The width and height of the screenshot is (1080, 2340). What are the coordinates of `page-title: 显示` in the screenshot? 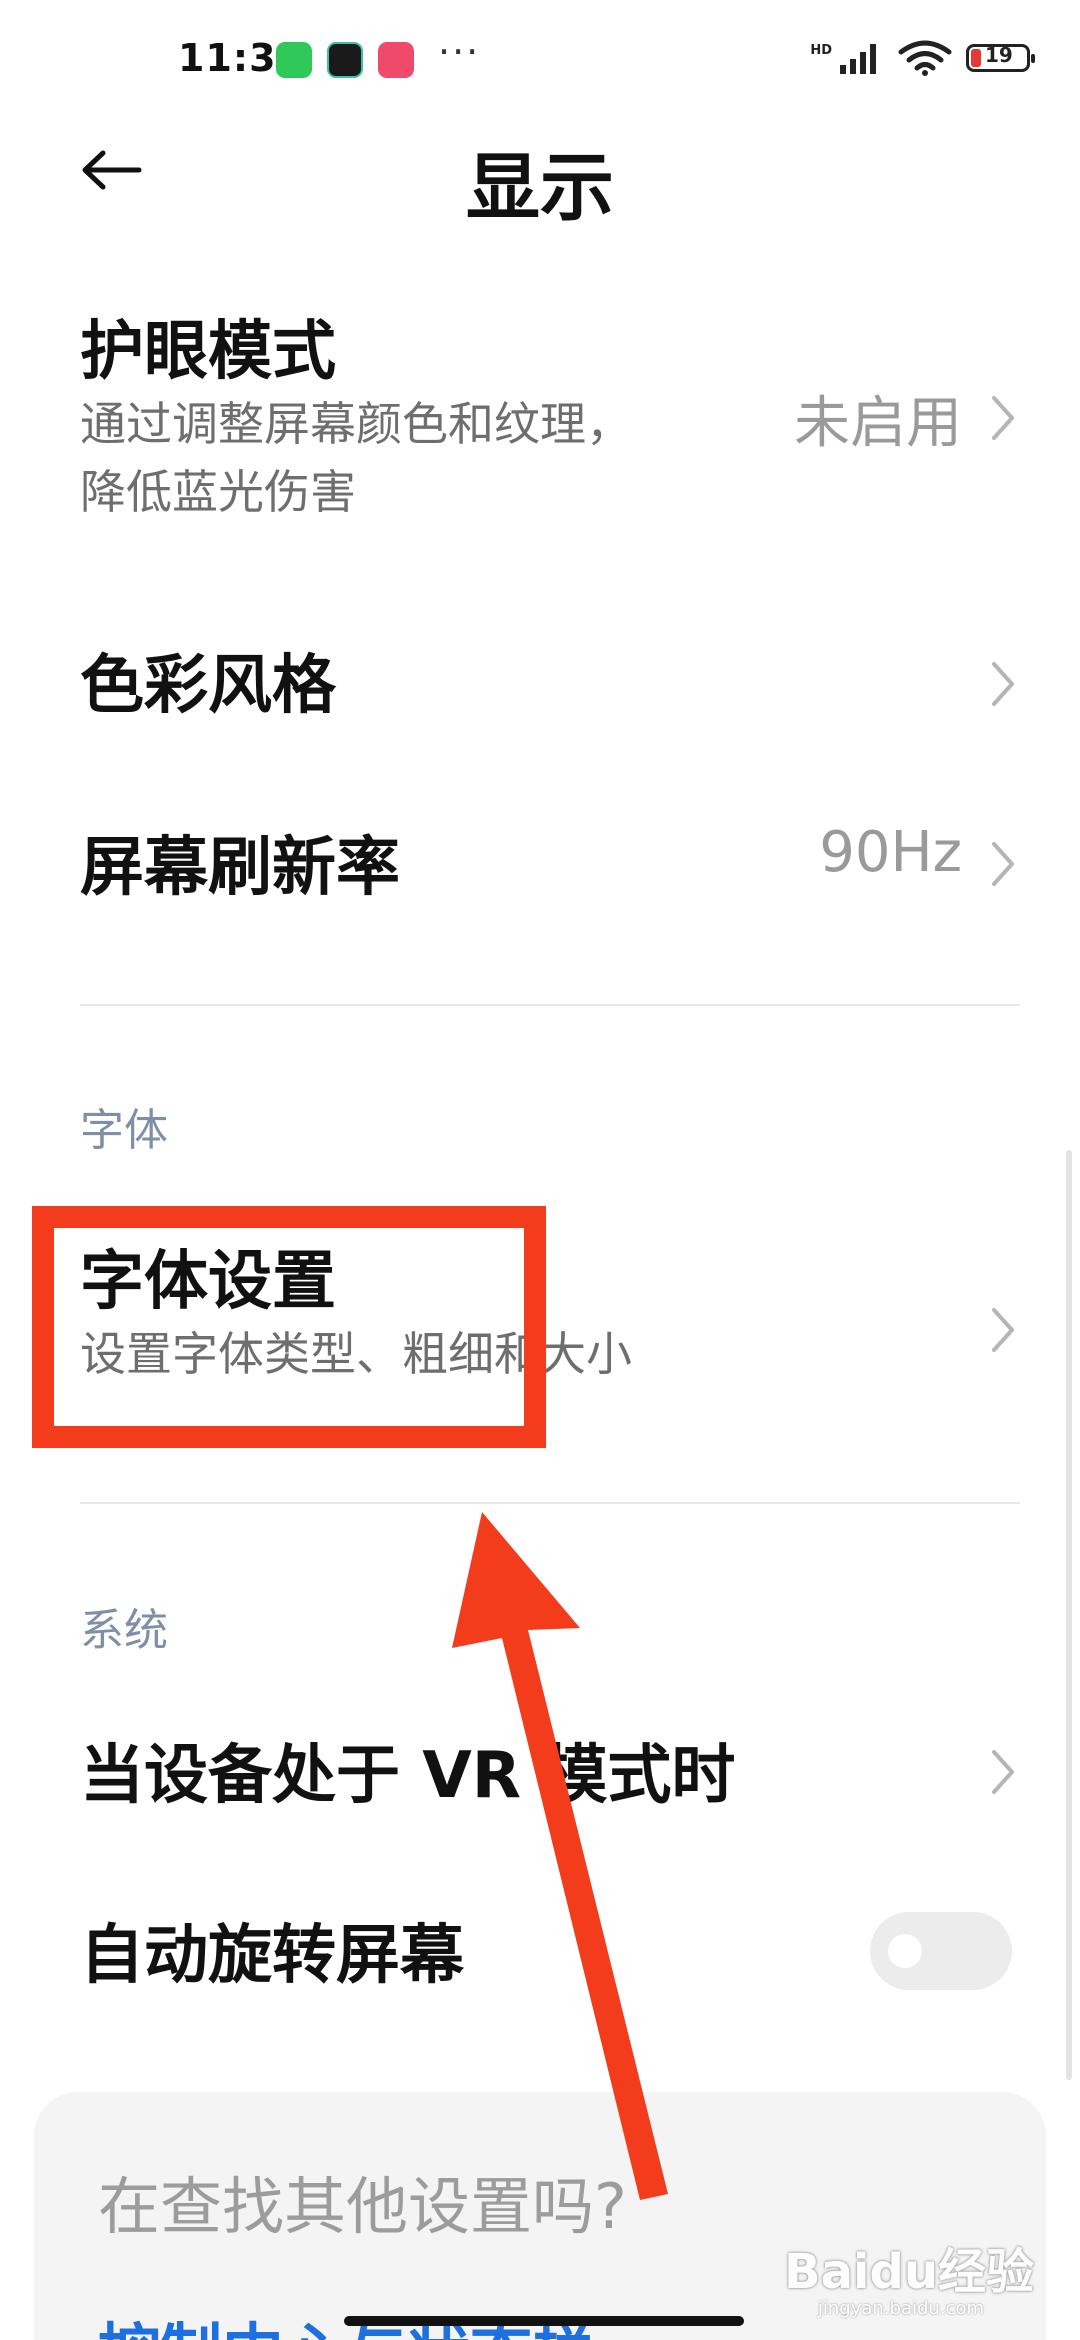 It's located at (540, 188).